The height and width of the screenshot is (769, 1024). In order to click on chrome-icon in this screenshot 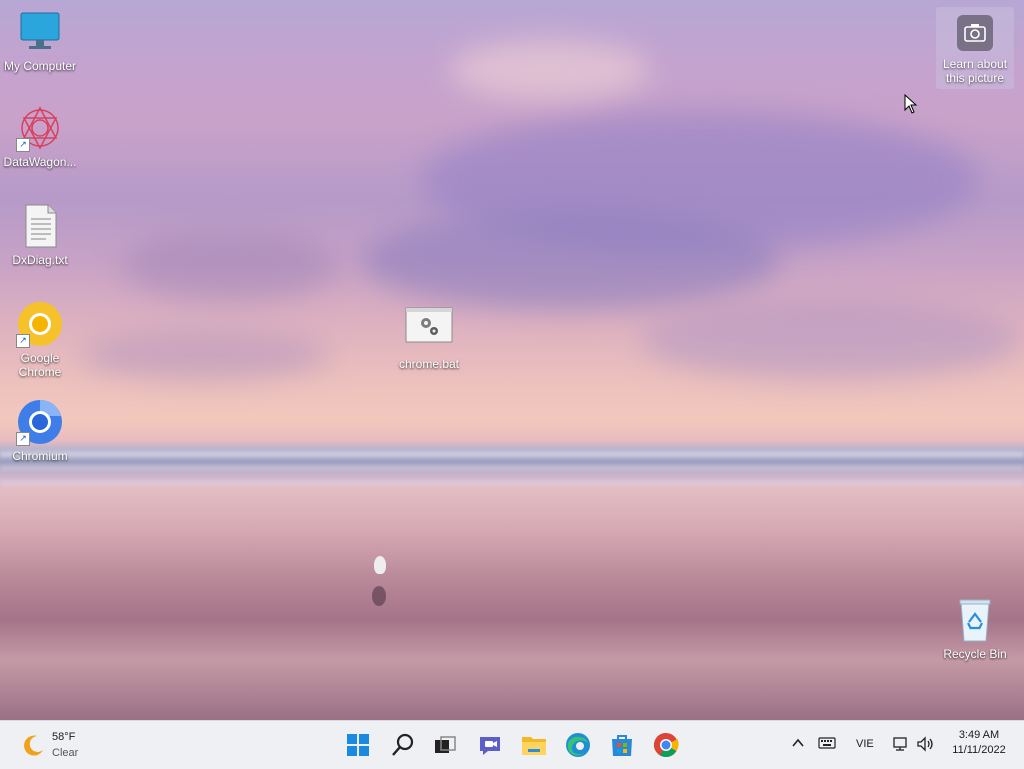, I will do `click(666, 745)`.